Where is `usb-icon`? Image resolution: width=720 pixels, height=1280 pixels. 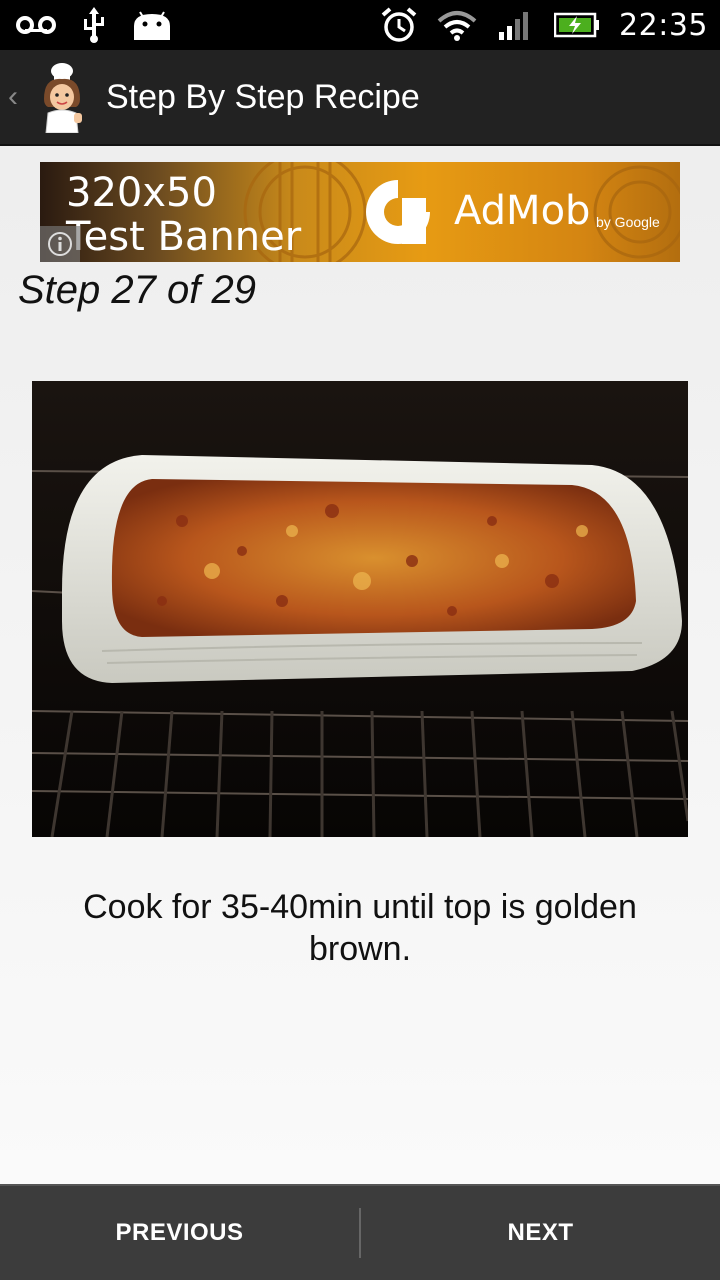
usb-icon is located at coordinates (94, 25).